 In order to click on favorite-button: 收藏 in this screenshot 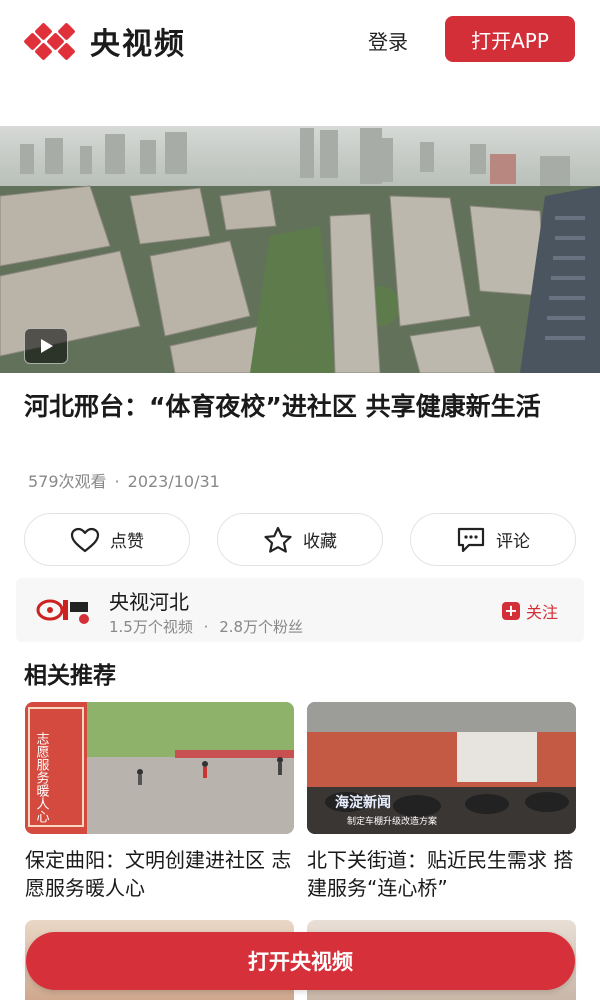, I will do `click(300, 539)`.